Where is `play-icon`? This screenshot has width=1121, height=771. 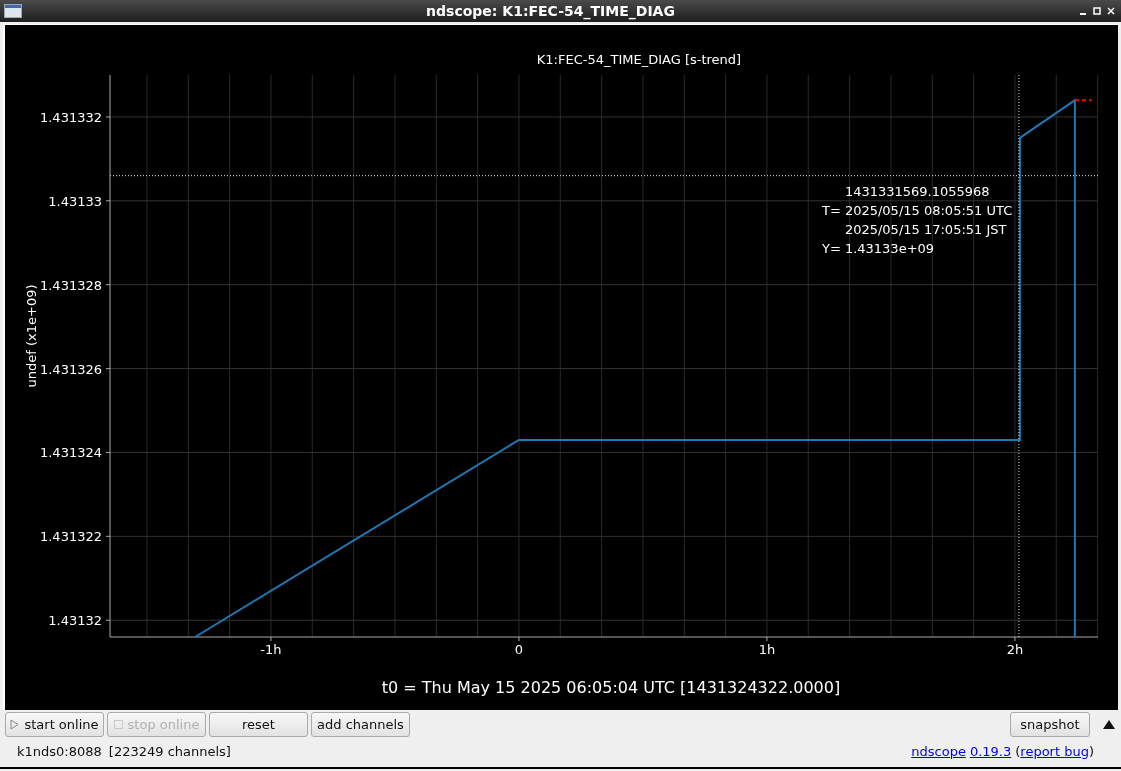
play-icon is located at coordinates (15, 724).